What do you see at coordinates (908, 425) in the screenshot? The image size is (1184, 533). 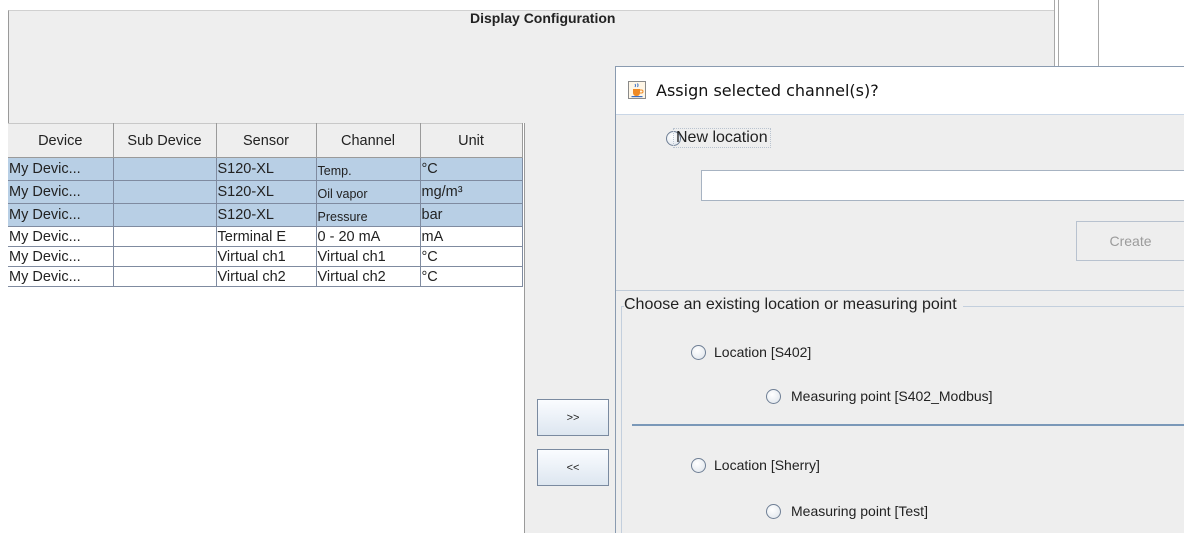 I see `location-divider` at bounding box center [908, 425].